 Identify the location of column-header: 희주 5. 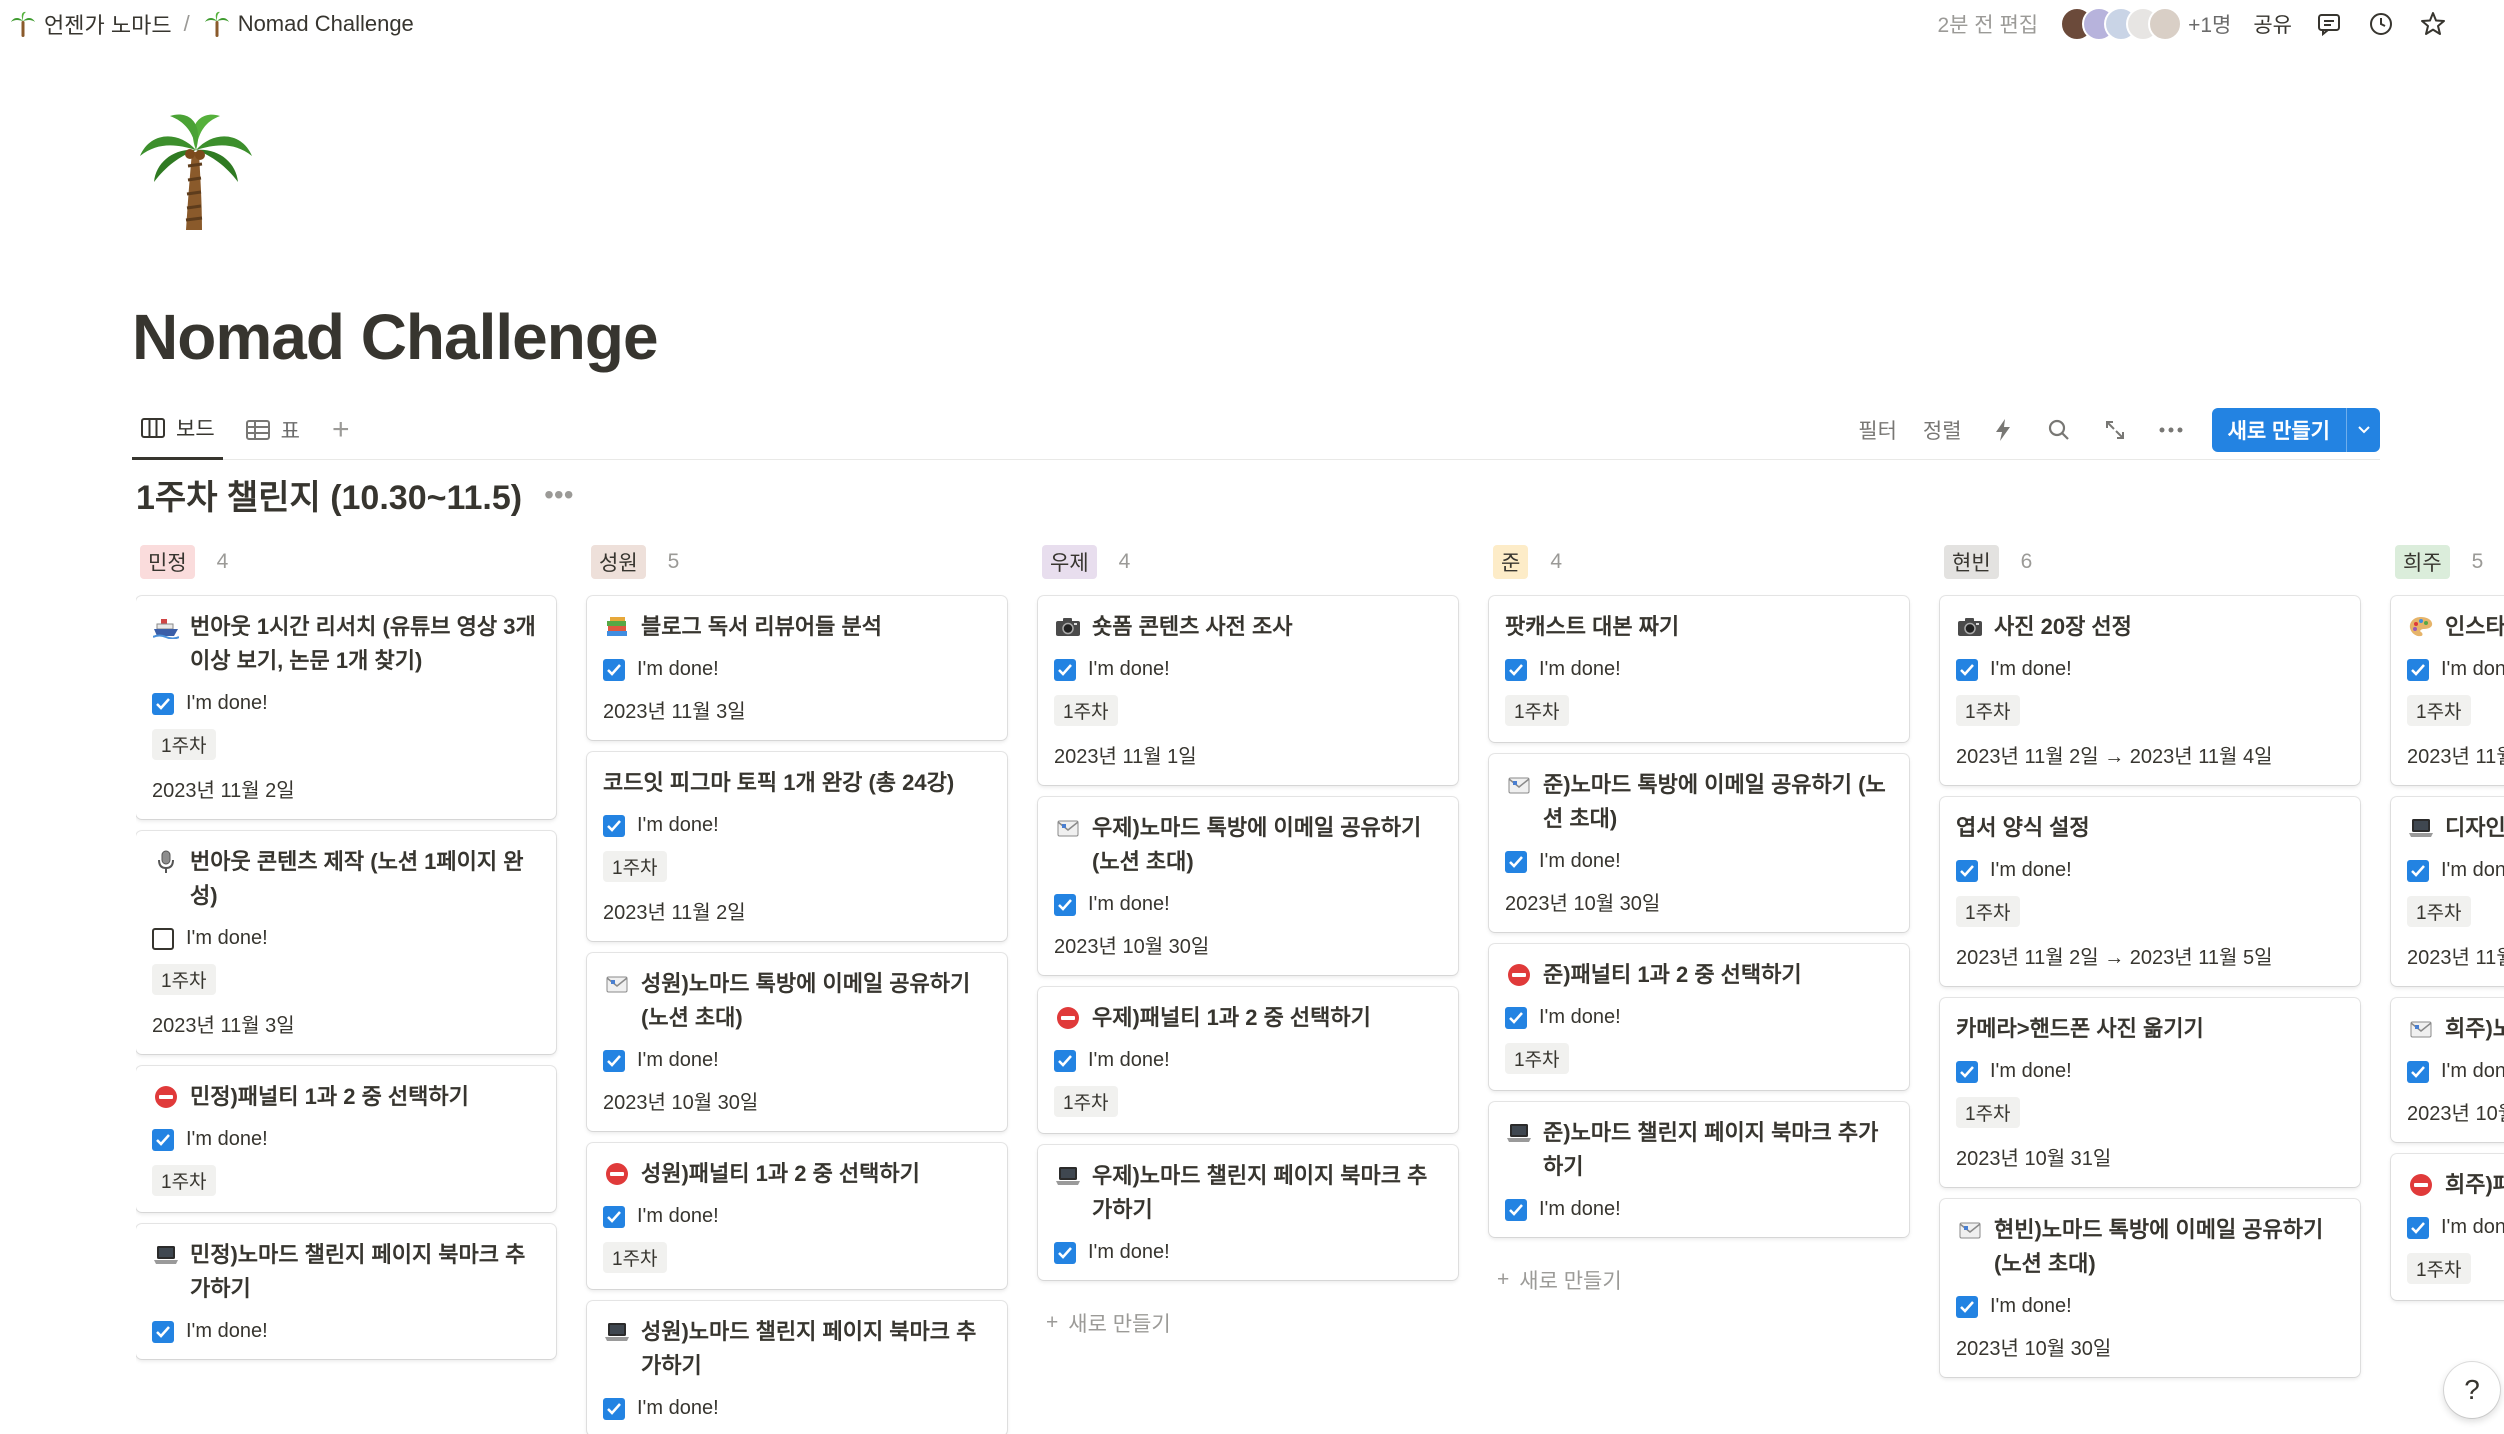
(2447, 562).